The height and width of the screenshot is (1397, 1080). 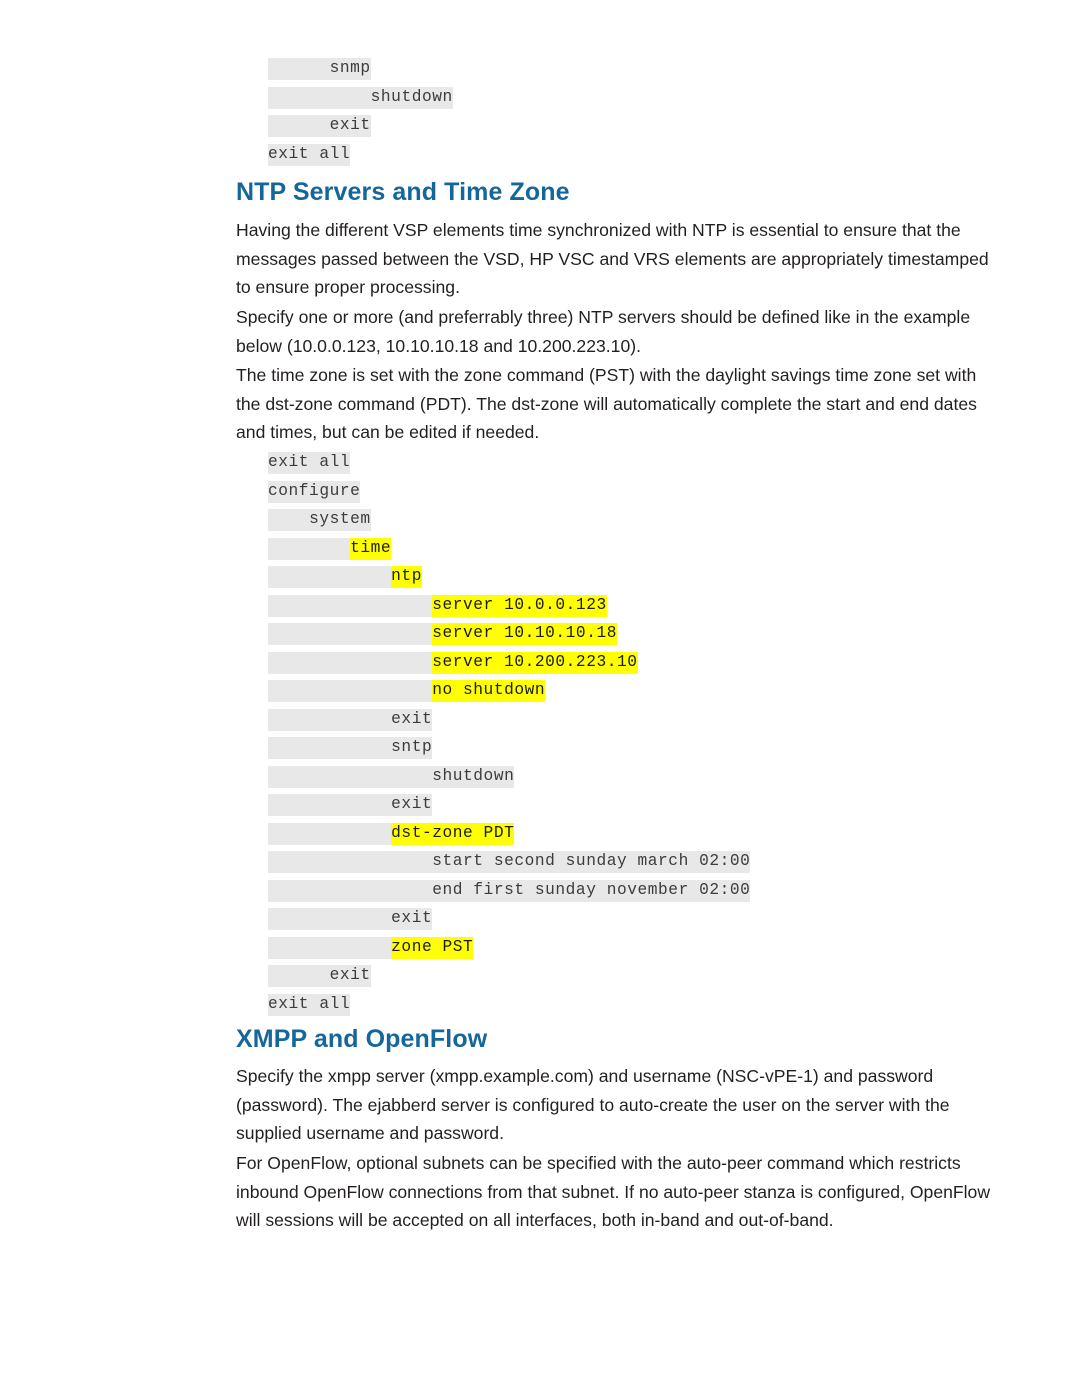 I want to click on heading-xmpp-and-openflow: XMPP and OpenFlow, so click(x=362, y=1039).